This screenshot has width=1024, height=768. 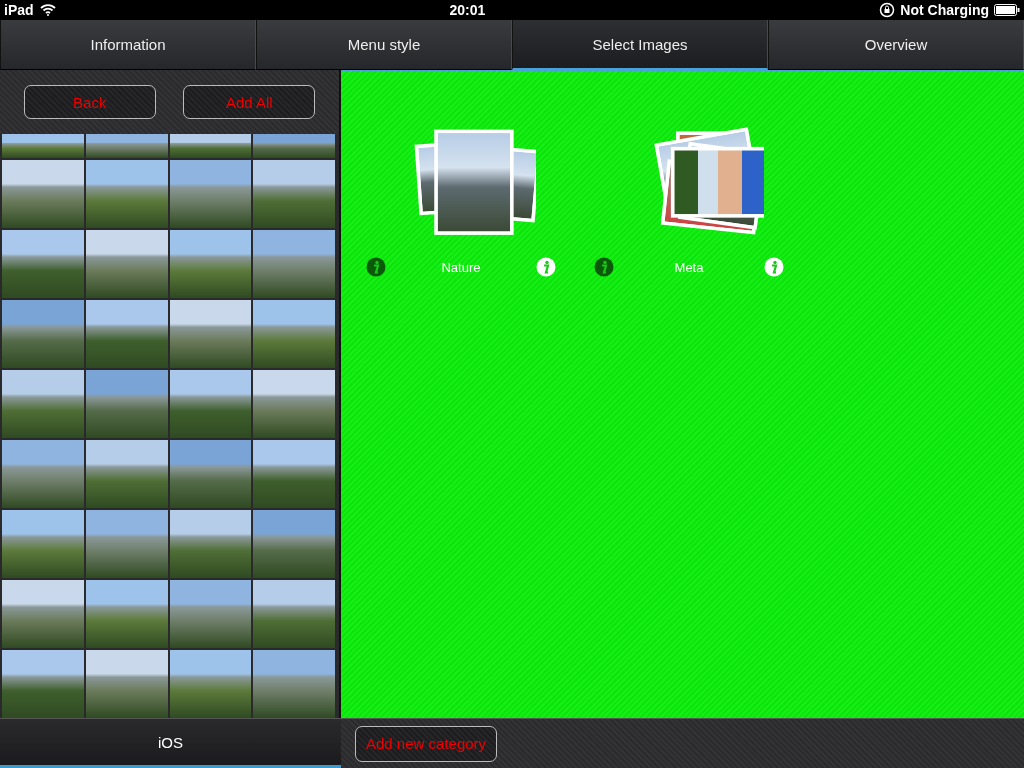 What do you see at coordinates (170, 743) in the screenshot?
I see `panel-footer-bar: iOS` at bounding box center [170, 743].